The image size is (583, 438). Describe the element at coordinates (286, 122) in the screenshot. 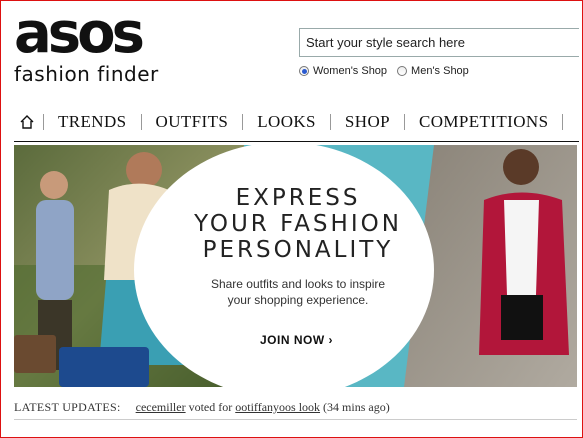

I see `nav-looks: LOOKS` at that location.